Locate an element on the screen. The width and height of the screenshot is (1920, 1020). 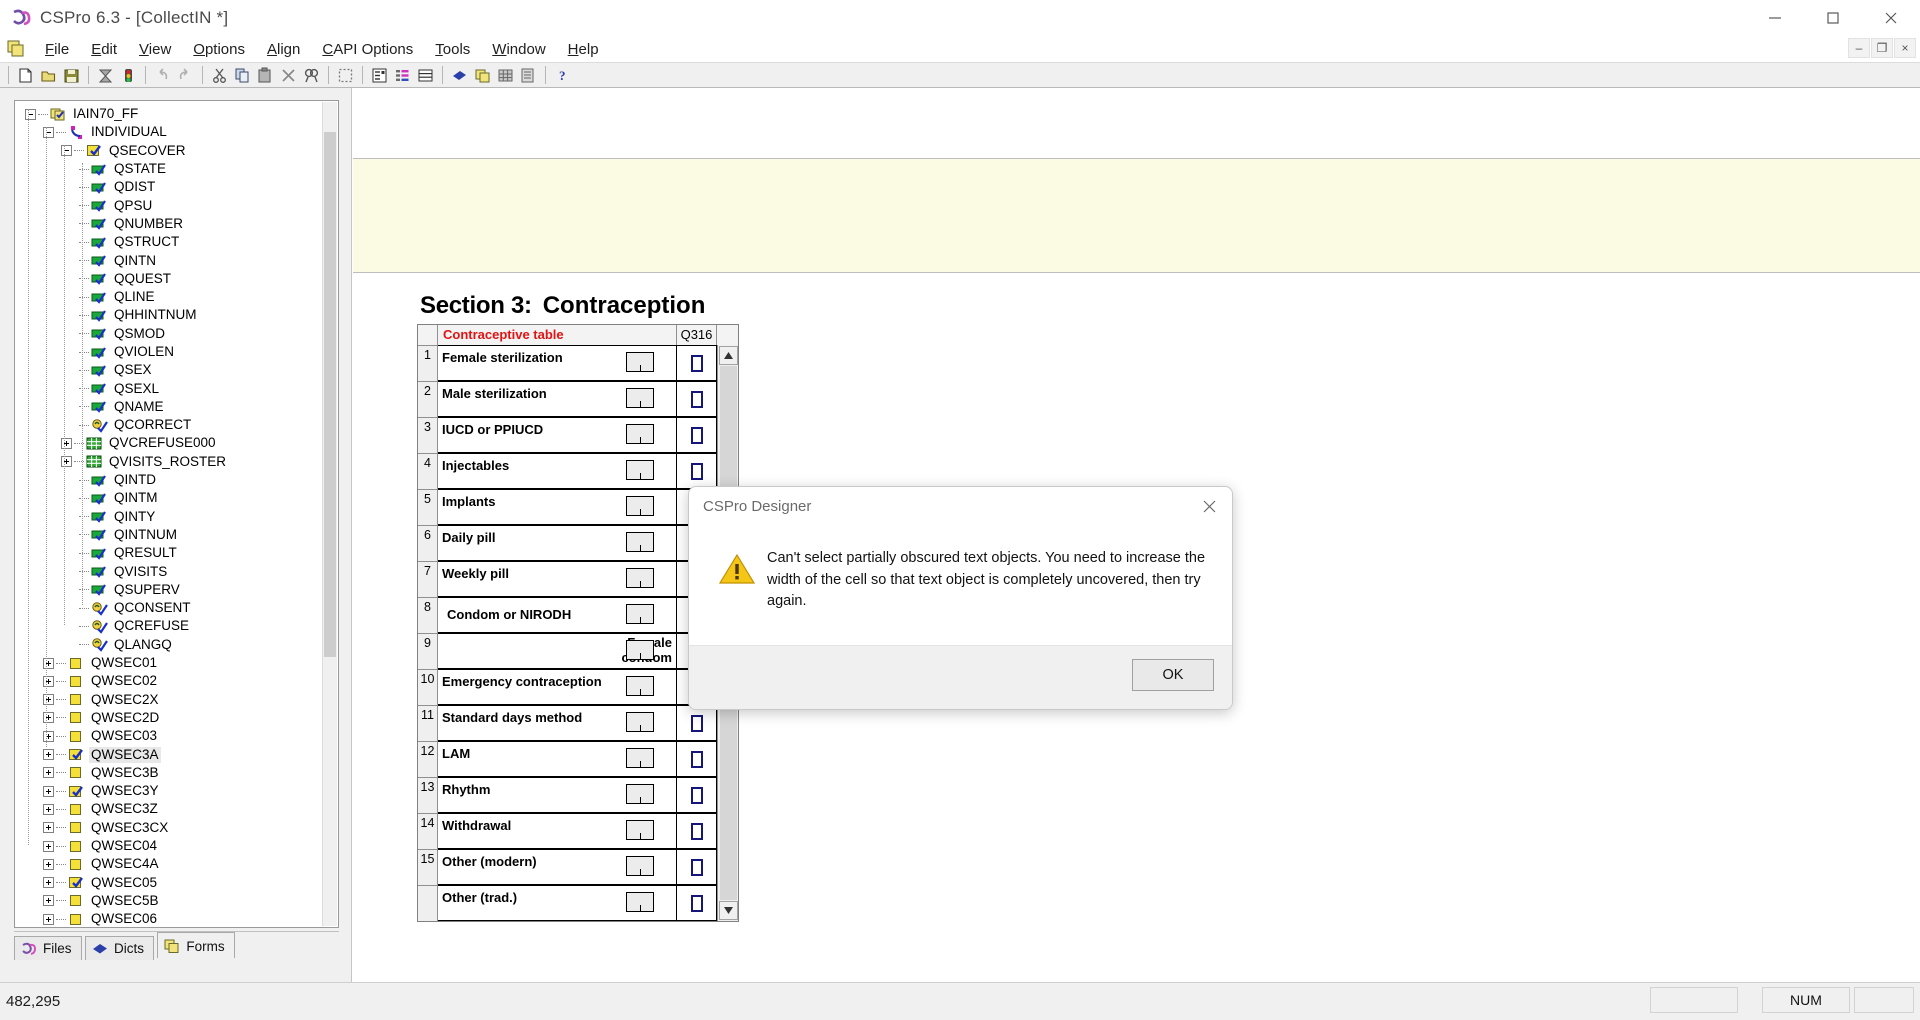
tree-item-qwsec4a: QWSEC4A is located at coordinates (178, 864).